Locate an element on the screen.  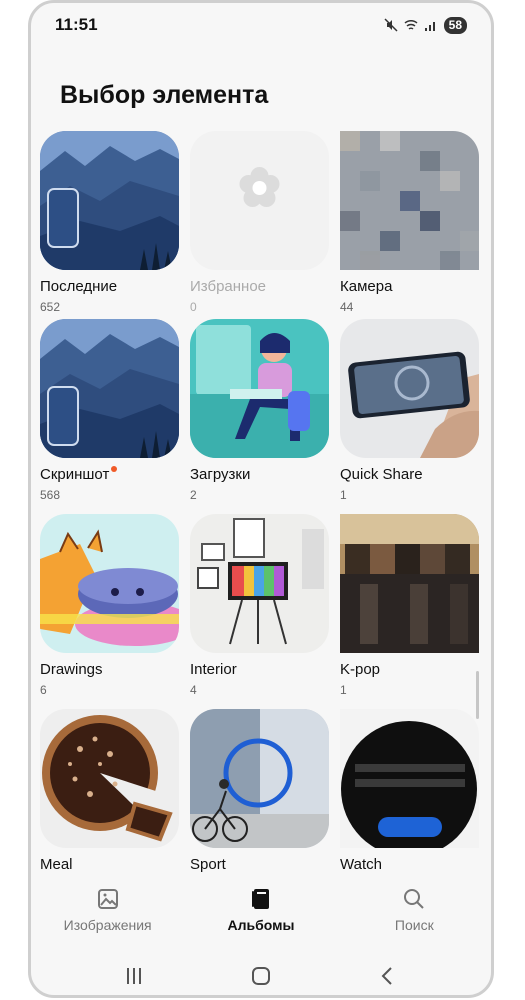
flower-icon is located at coordinates (259, 187).